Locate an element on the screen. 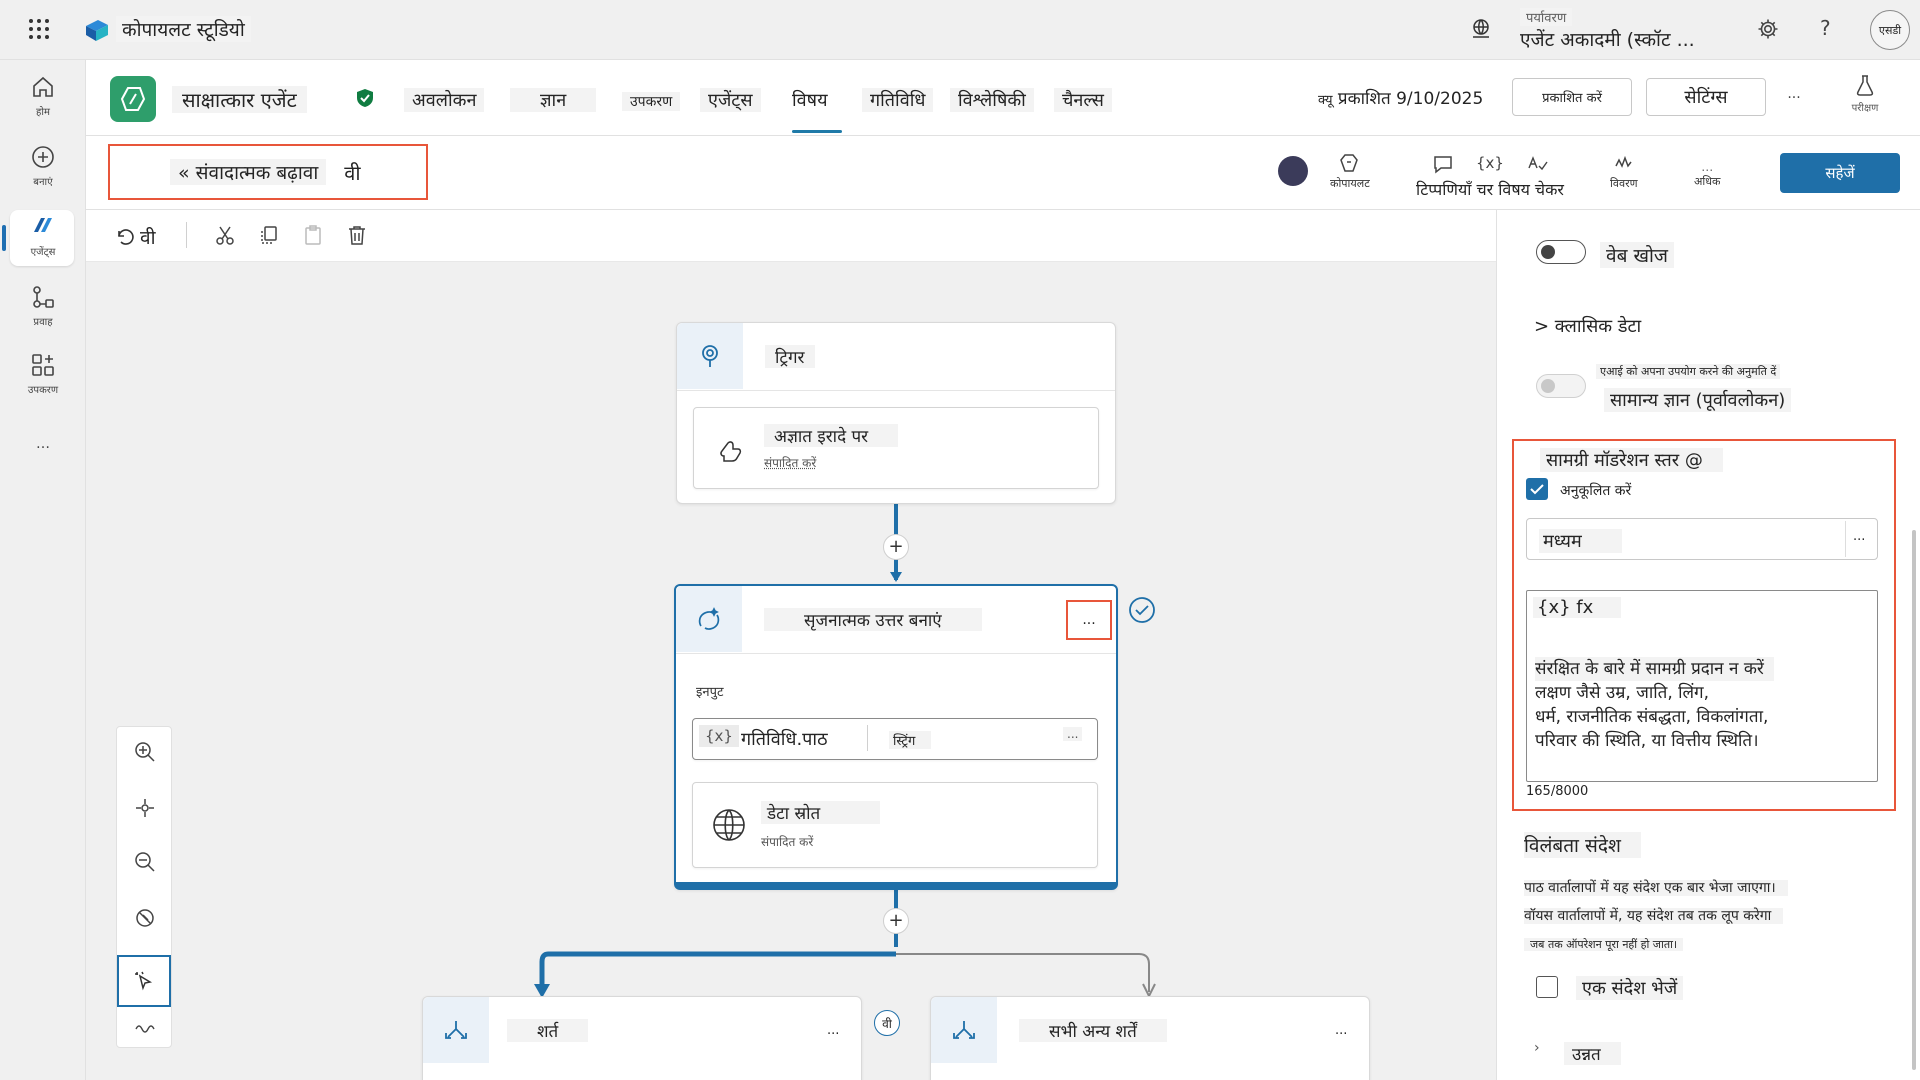  minimap-icon is located at coordinates (145, 1027).